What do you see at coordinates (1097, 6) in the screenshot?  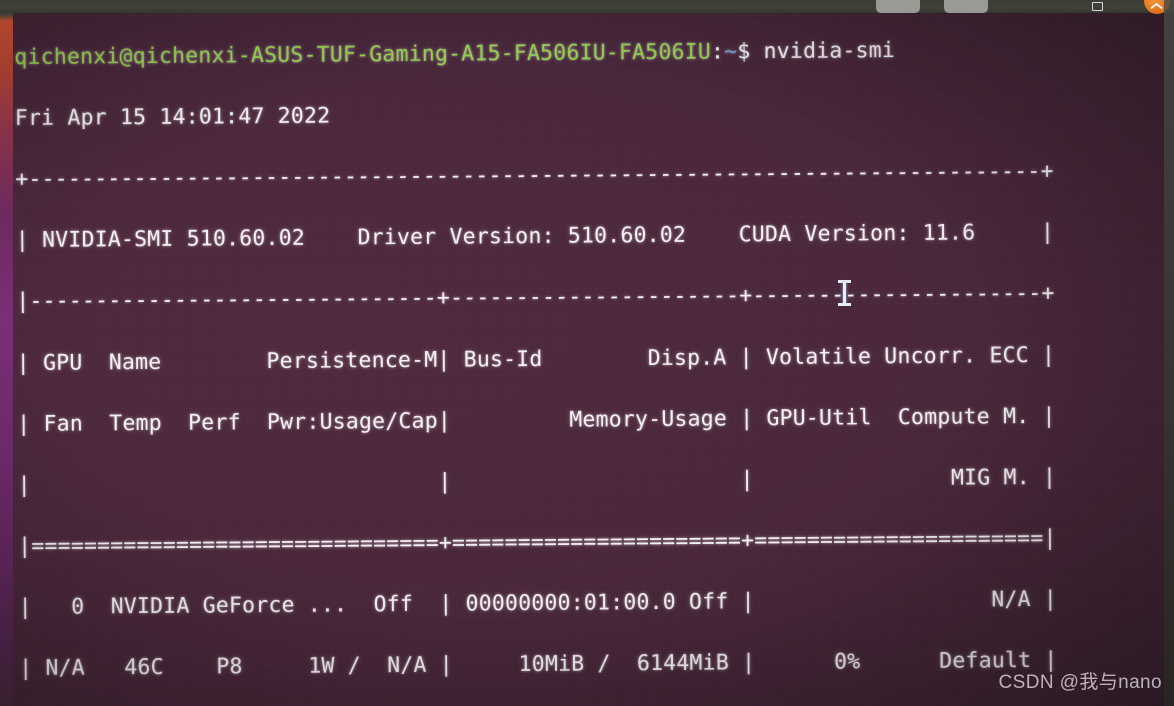 I see `minimize-icon` at bounding box center [1097, 6].